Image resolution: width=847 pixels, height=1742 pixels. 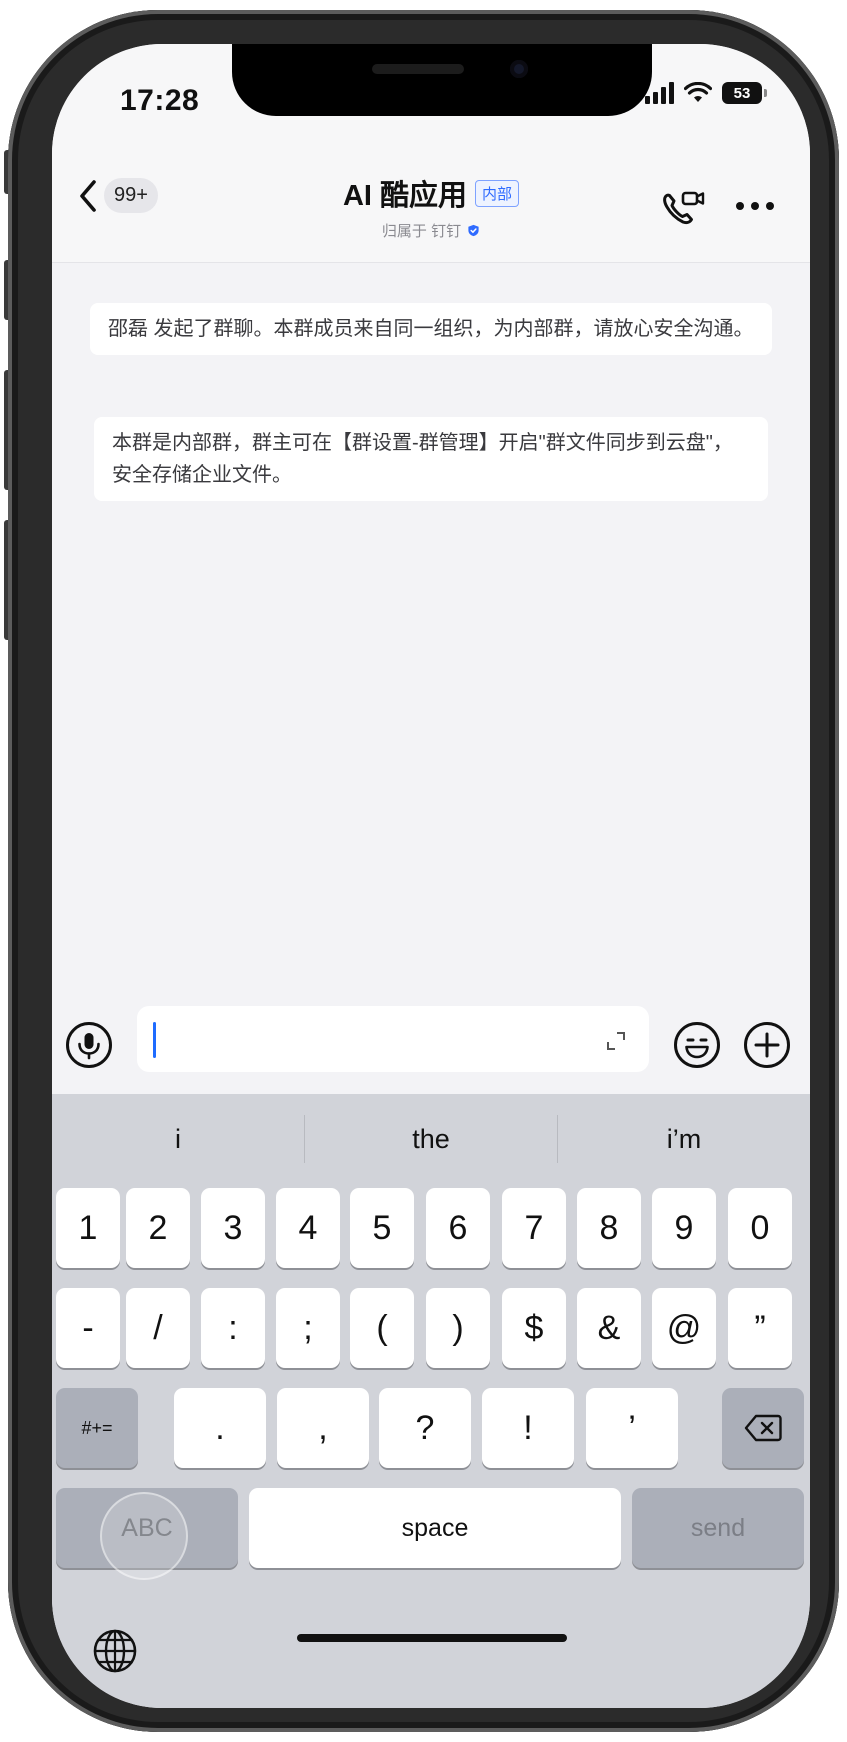 I want to click on key-ampersand: &, so click(x=609, y=1328).